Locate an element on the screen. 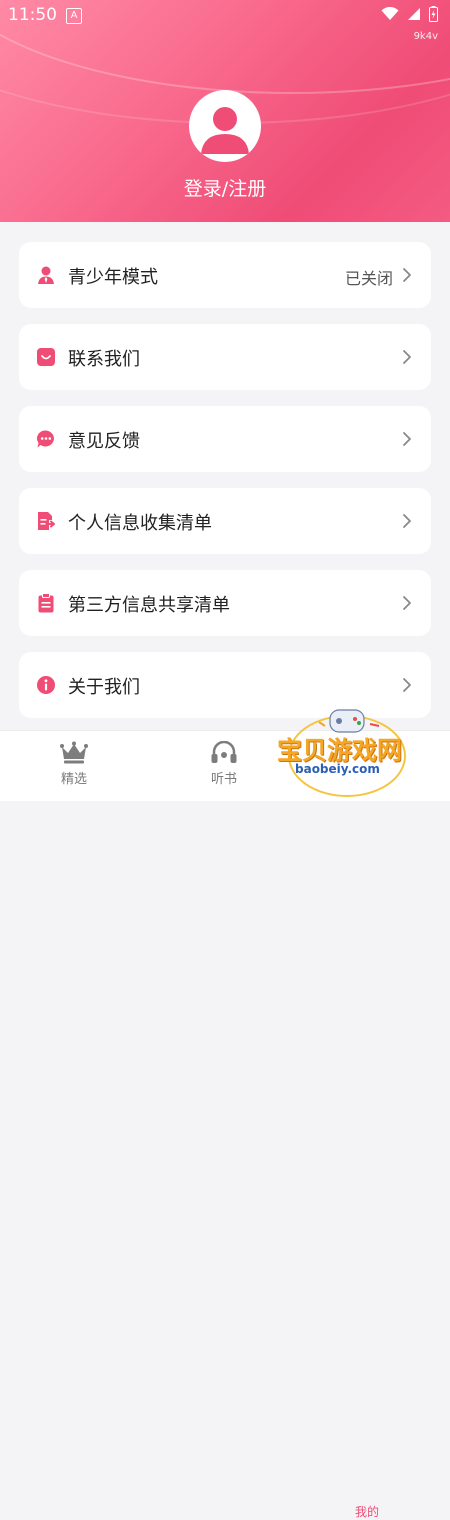 This screenshot has width=450, height=1520. signal-icon is located at coordinates (414, 14).